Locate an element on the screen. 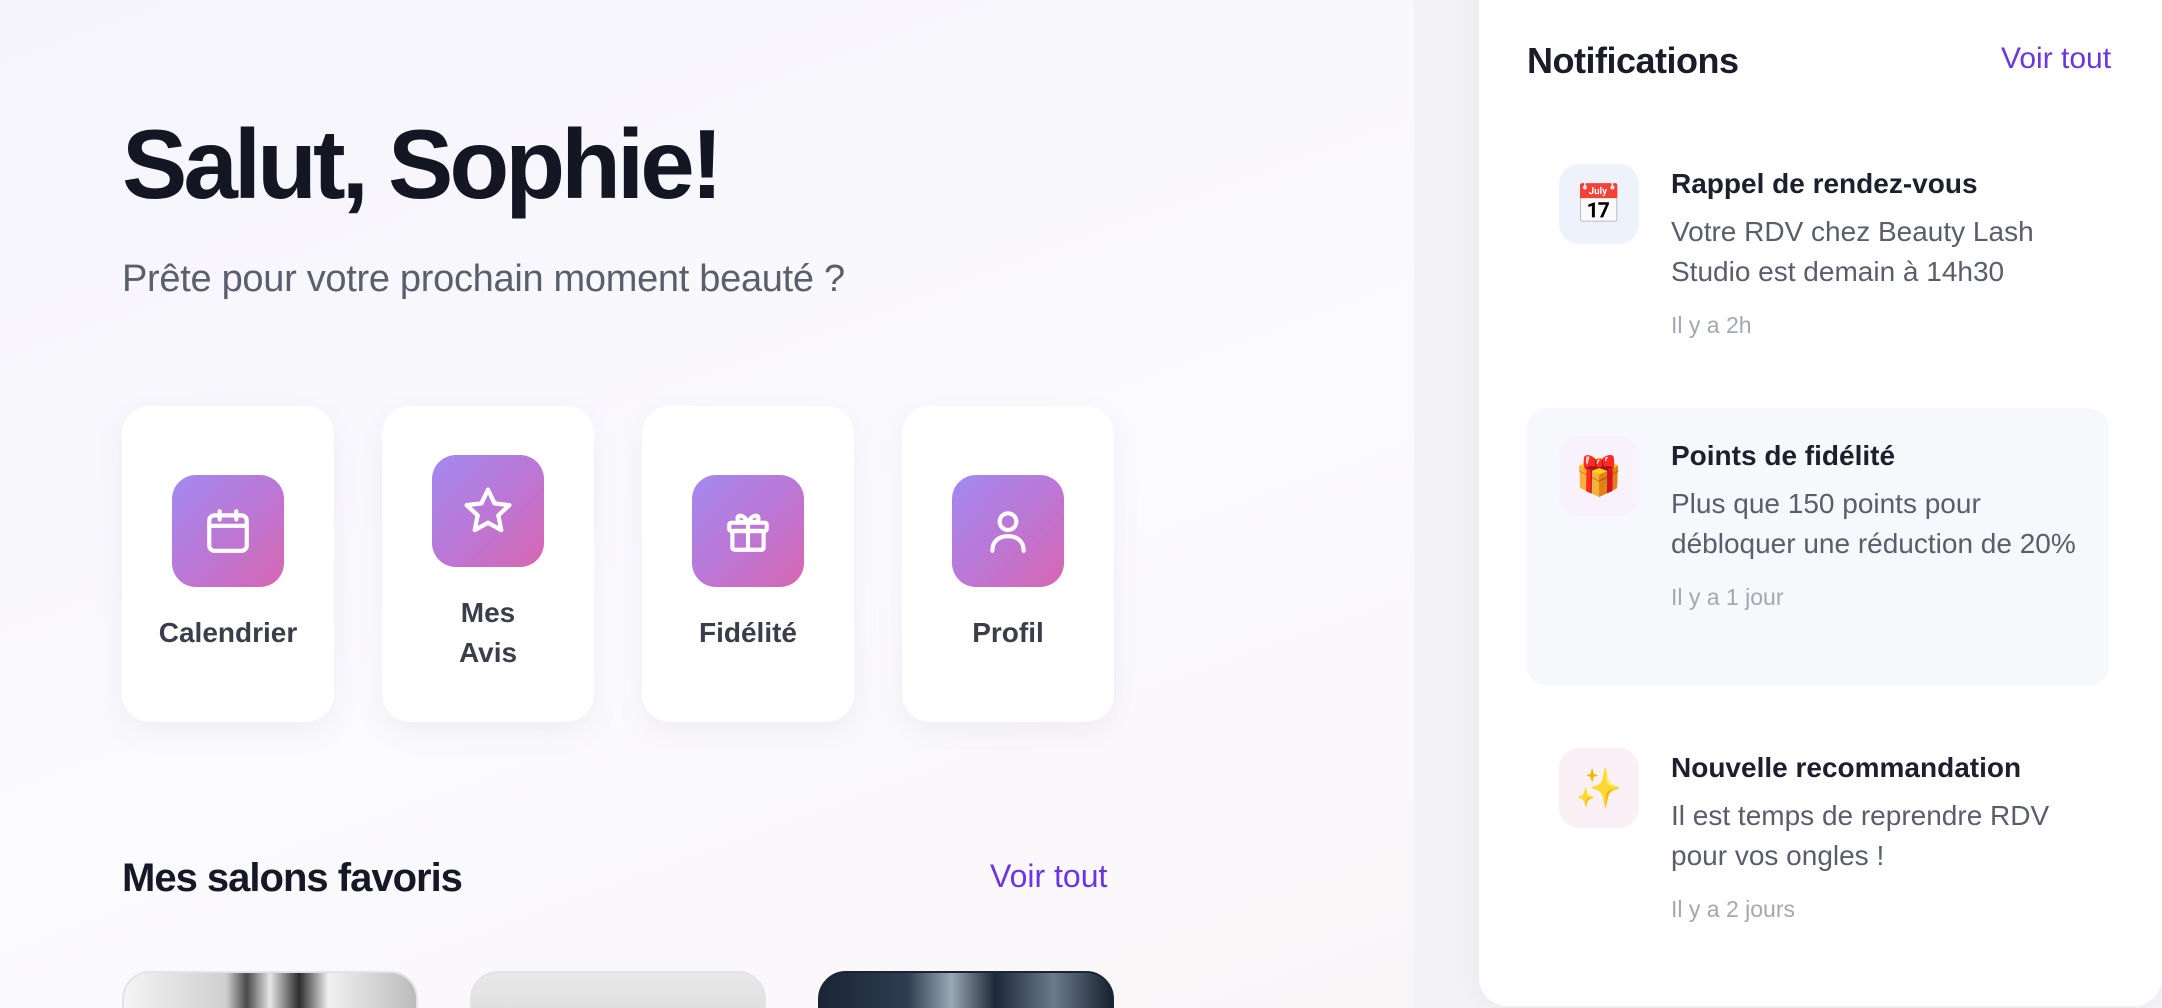 The height and width of the screenshot is (1008, 2162). favorites-title: Mes salons favoris is located at coordinates (292, 878).